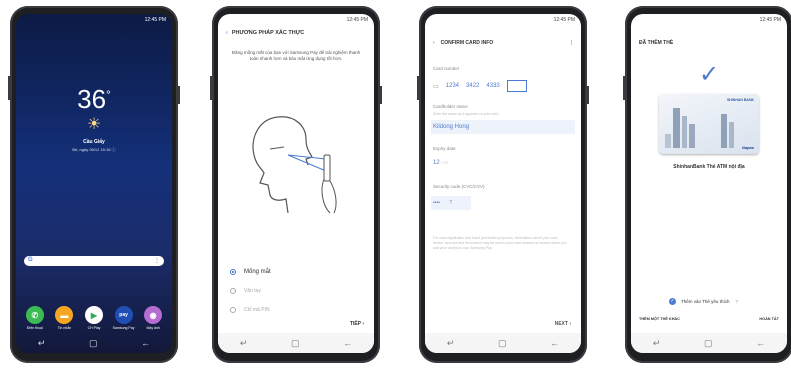 Image resolution: width=791 pixels, height=369 pixels. Describe the element at coordinates (503, 43) in the screenshot. I see `page-title: ‹ CONFIRM CARD INFO ⋮` at that location.